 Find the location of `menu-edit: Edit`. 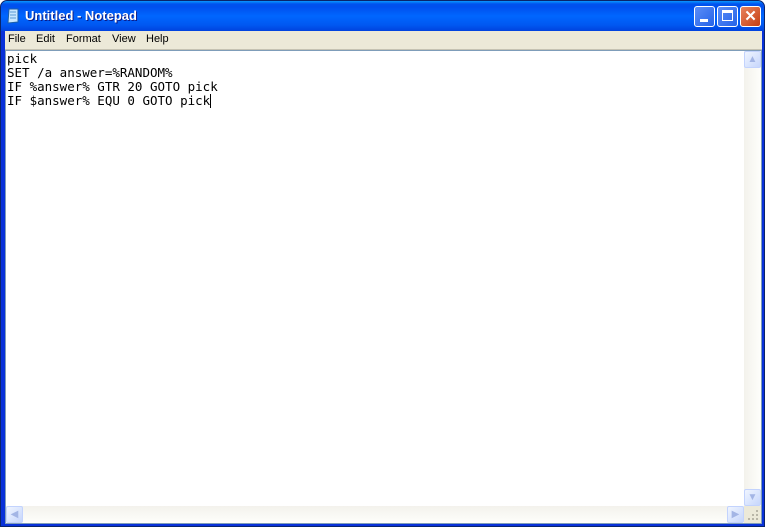

menu-edit: Edit is located at coordinates (45, 39).